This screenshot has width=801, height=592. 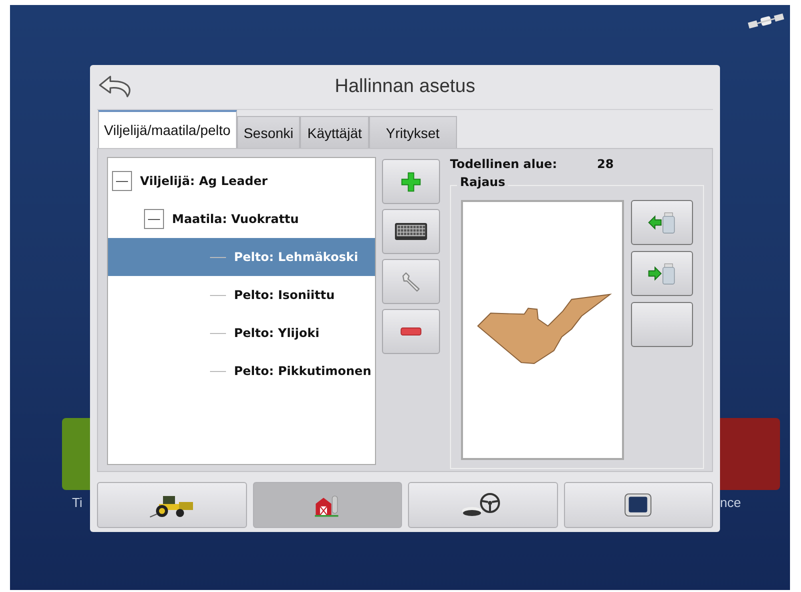 I want to click on barn-icon, so click(x=327, y=505).